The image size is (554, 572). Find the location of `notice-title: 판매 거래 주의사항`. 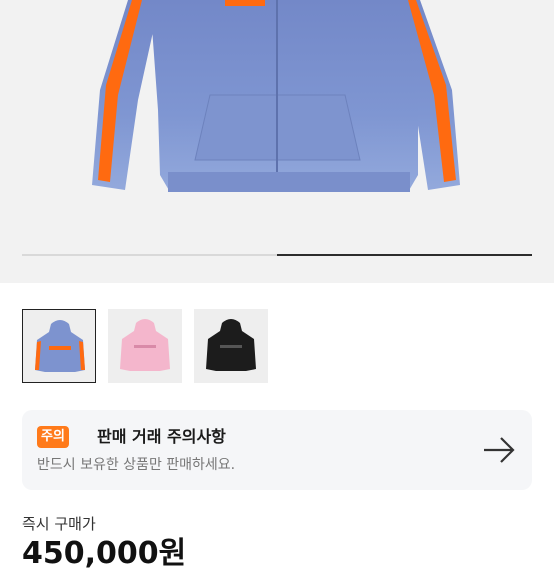

notice-title: 판매 거래 주의사항 is located at coordinates (161, 436).